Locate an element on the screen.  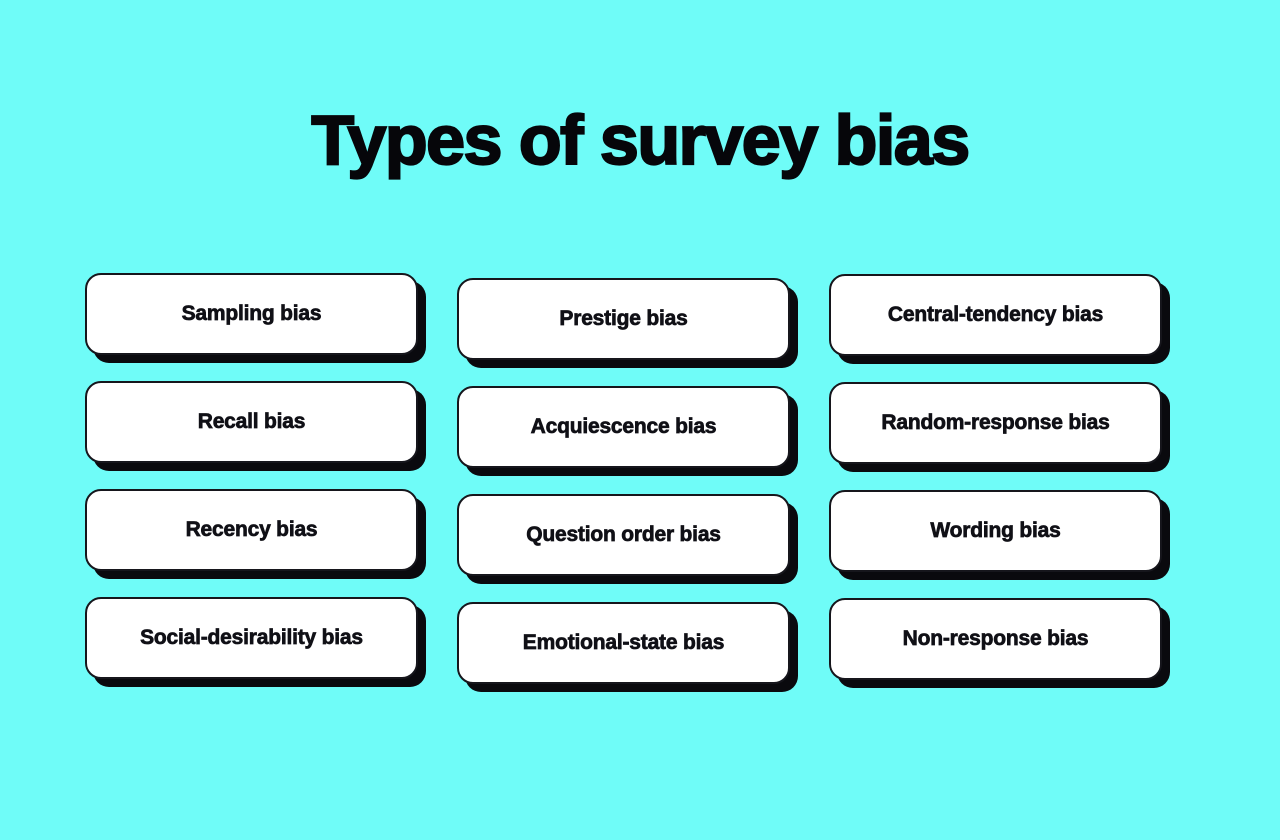
bias-card-acquiescence-bias: Acquiescence bias is located at coordinates (623, 427).